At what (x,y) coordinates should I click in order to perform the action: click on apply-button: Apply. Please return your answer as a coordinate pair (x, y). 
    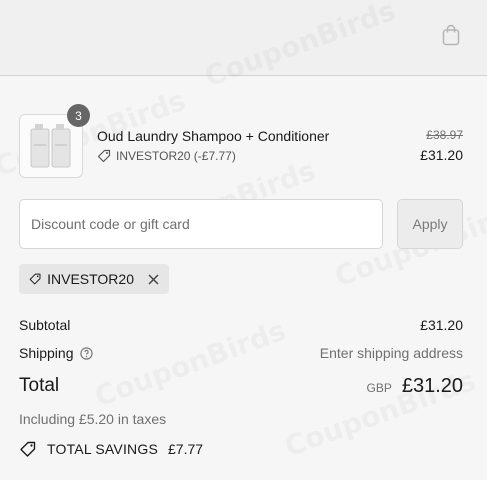
    Looking at the image, I should click on (430, 224).